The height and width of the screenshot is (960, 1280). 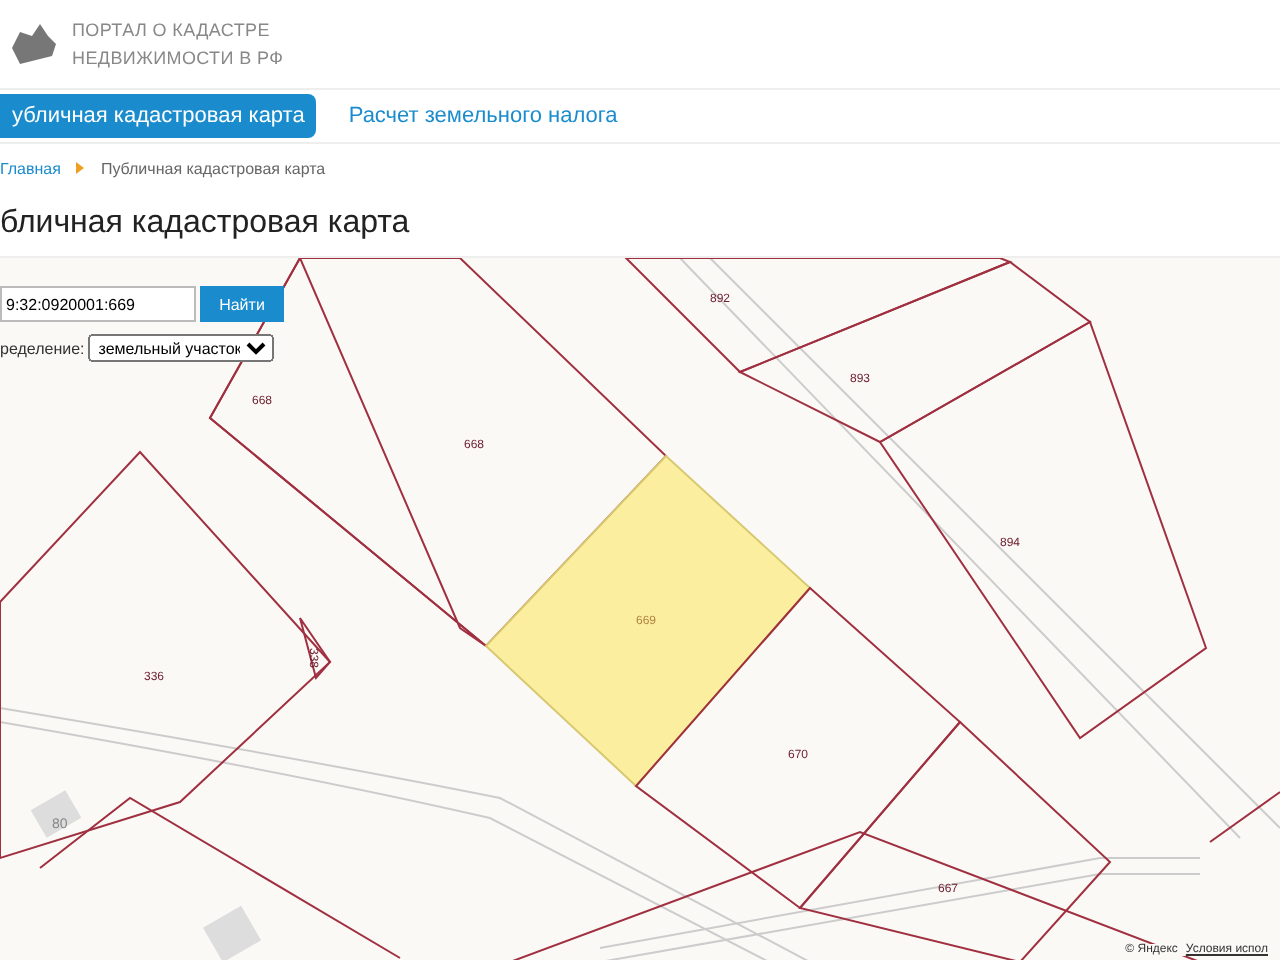 What do you see at coordinates (178, 45) in the screenshot?
I see `portal-logo-text: ПОРТАЛ О КАДАСТРЕ НЕДВИЖИМОСТИ В РФ` at bounding box center [178, 45].